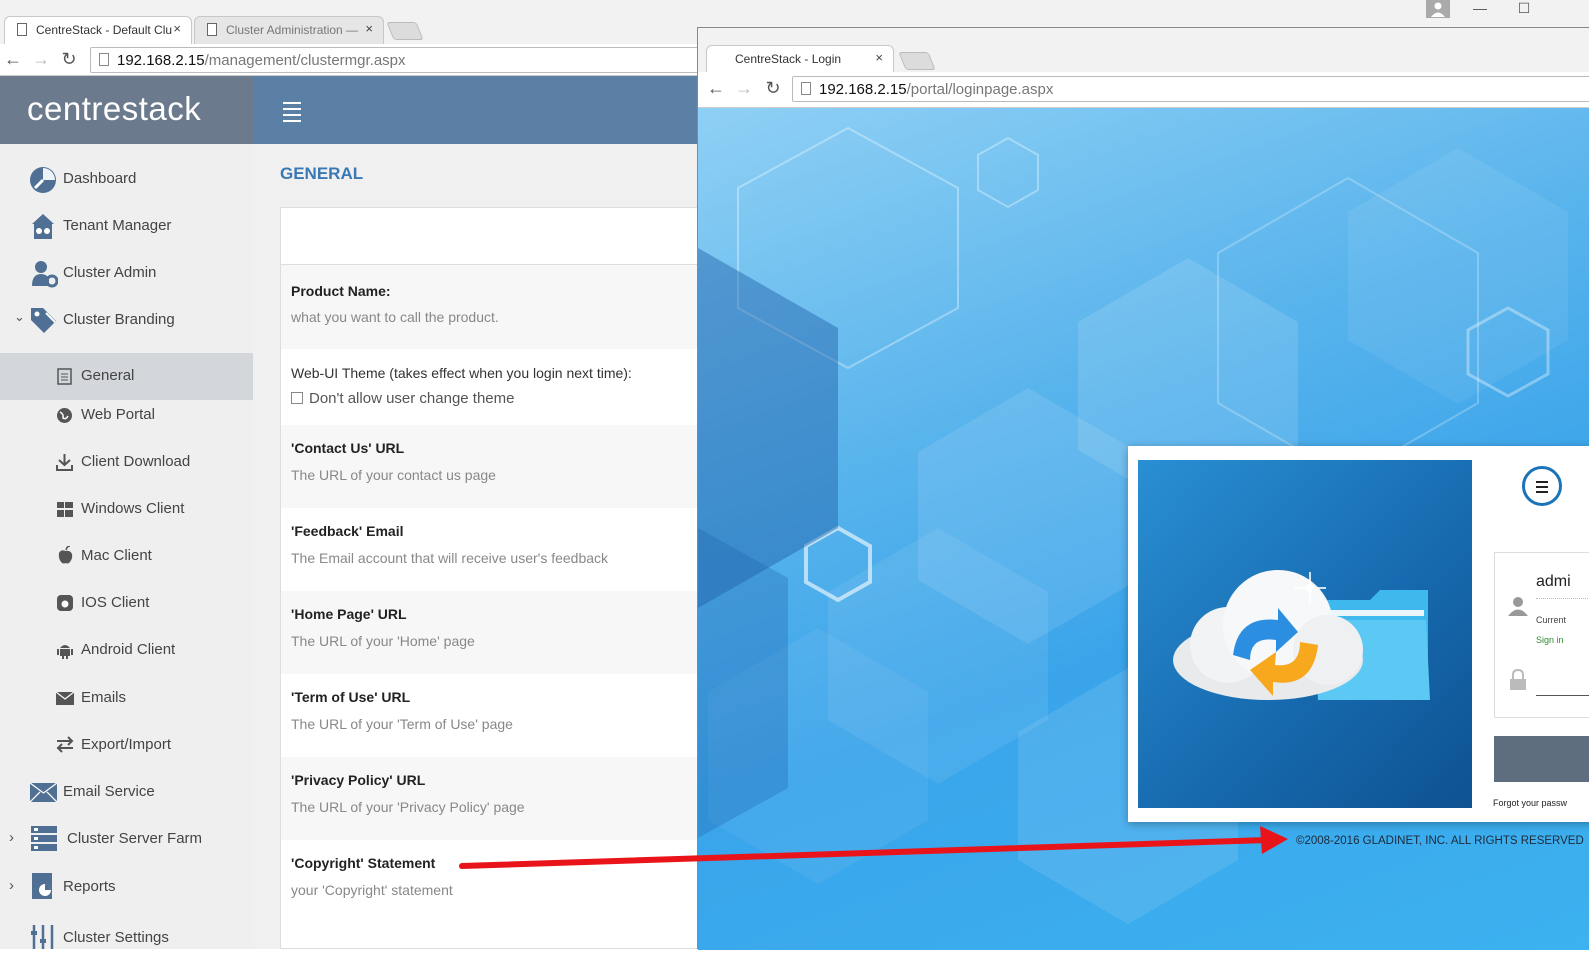 The width and height of the screenshot is (1589, 957). I want to click on sidebar-item-tenant-manager: Tenant Manager, so click(126, 226).